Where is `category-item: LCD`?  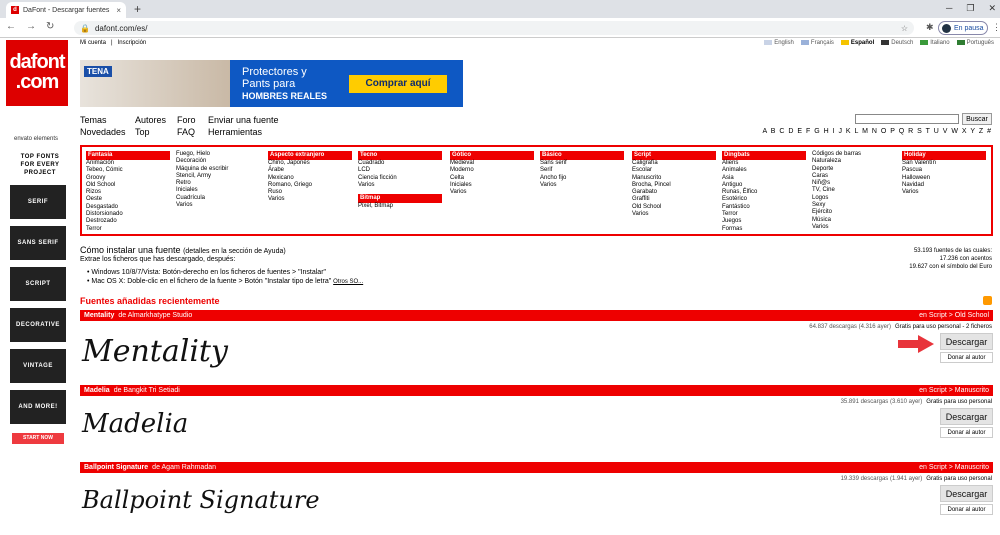
category-item: LCD is located at coordinates (400, 170).